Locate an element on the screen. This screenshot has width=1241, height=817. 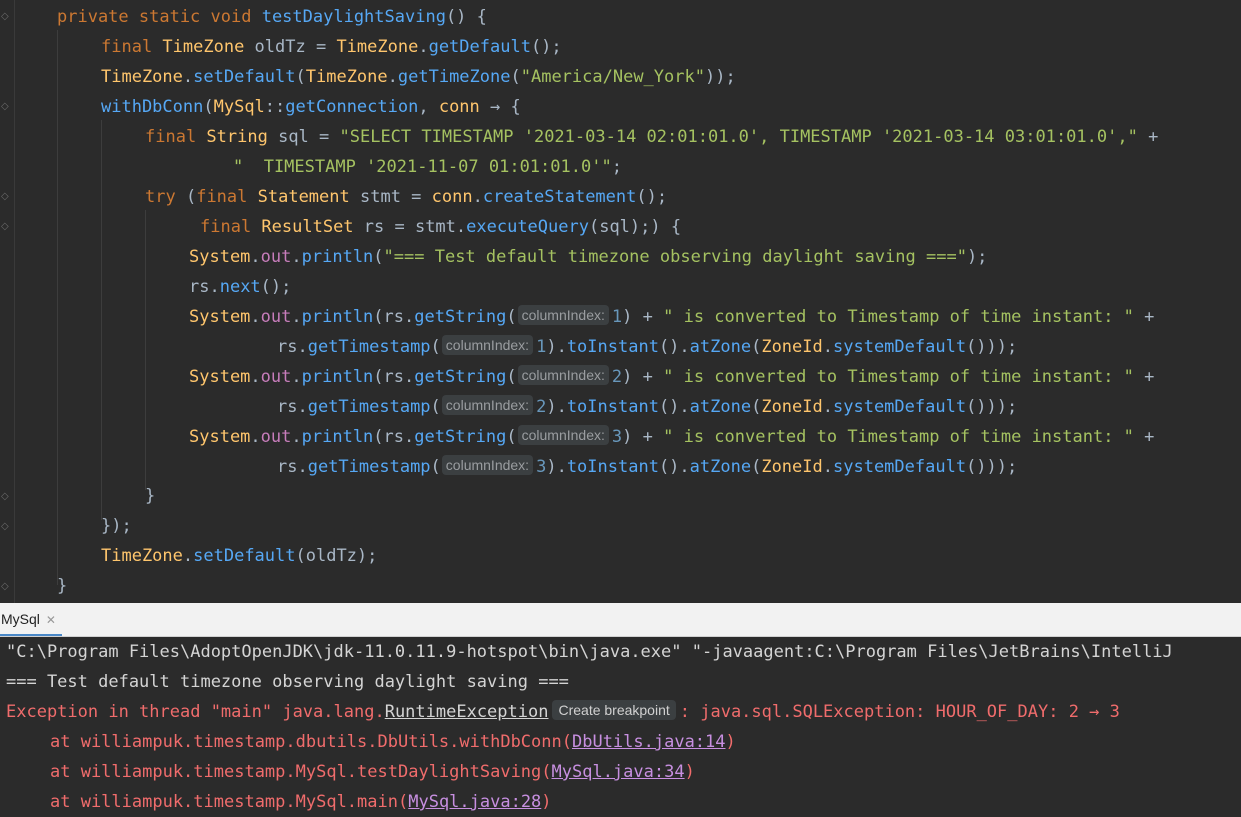
code-line: " TIMESTAMP '2021-11-07 01:01:01.0'"; is located at coordinates (427, 167).